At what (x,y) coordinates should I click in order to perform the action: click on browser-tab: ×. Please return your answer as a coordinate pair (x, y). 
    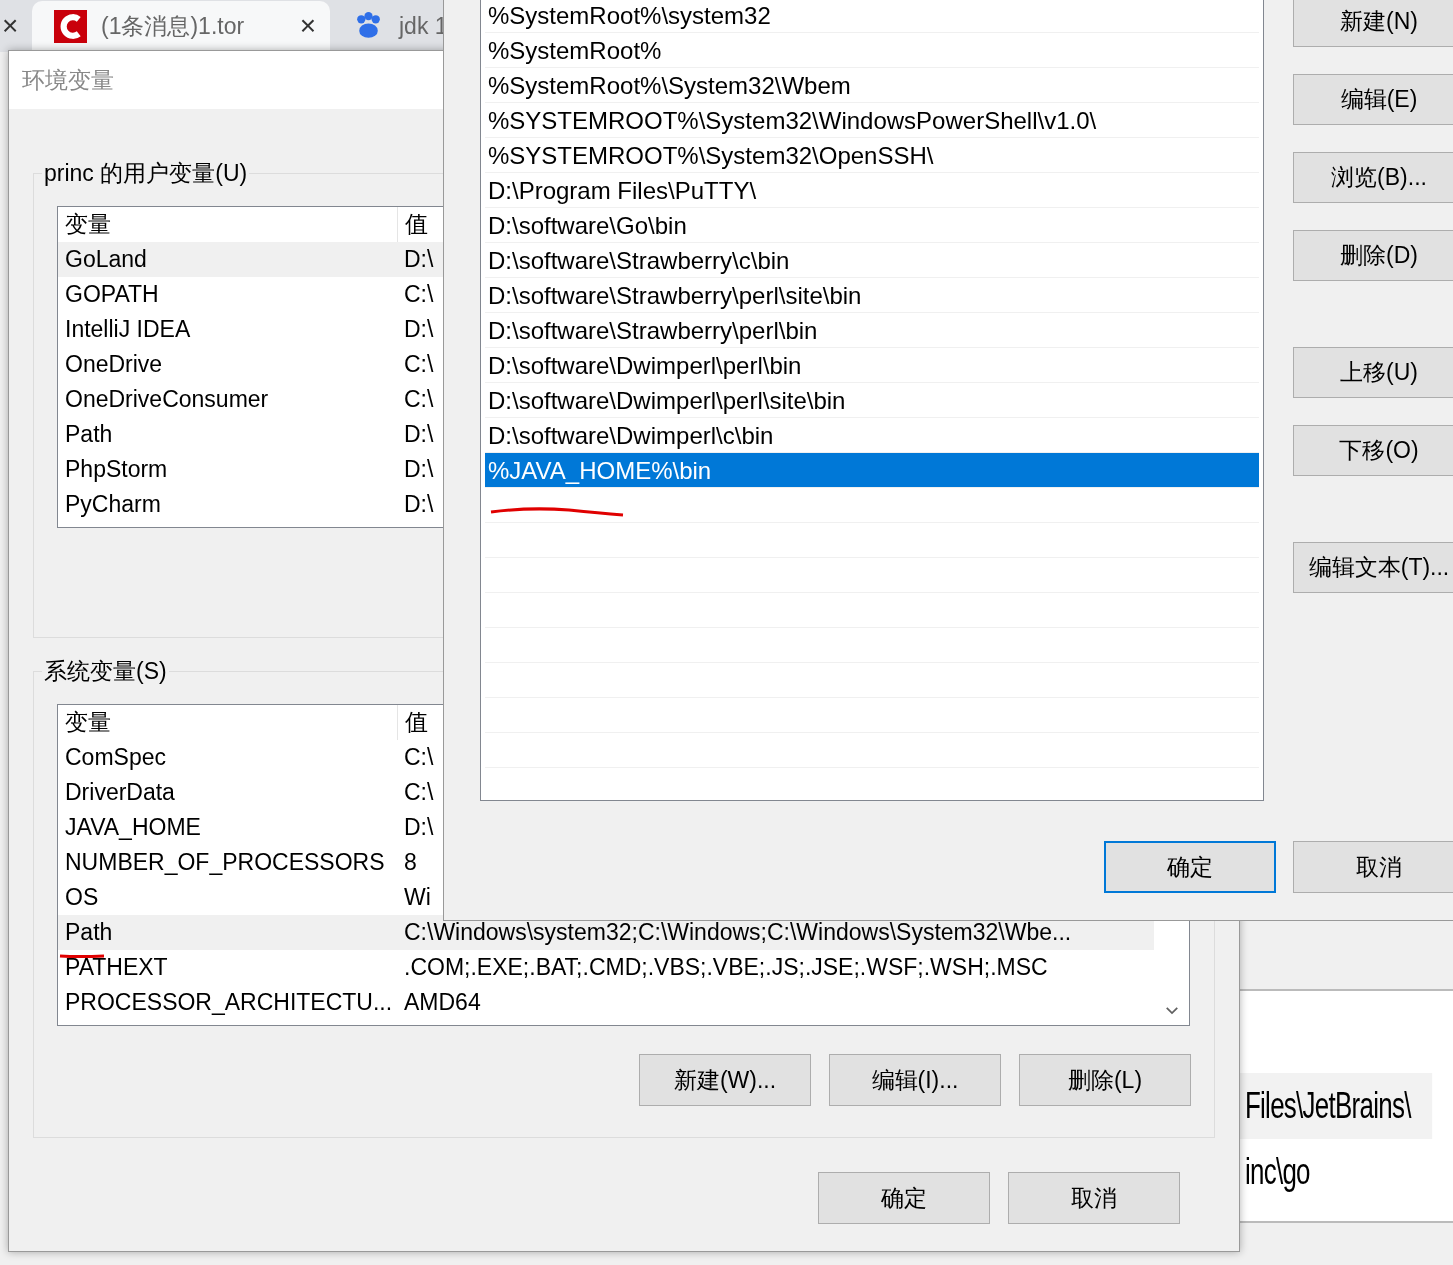
    Looking at the image, I should click on (17, 26).